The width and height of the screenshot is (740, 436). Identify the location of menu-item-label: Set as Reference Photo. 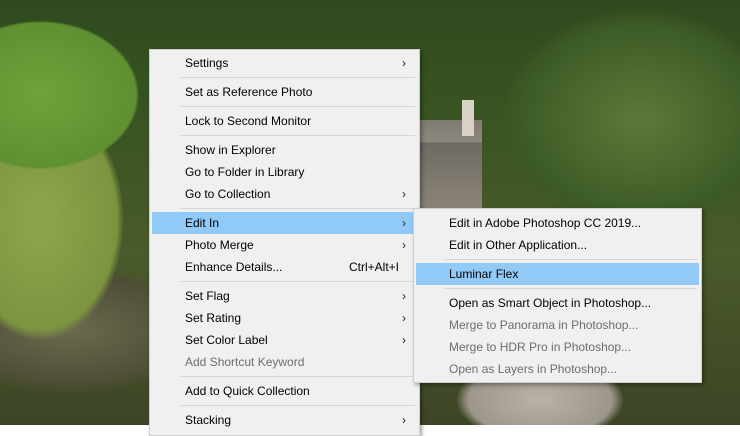
(249, 92).